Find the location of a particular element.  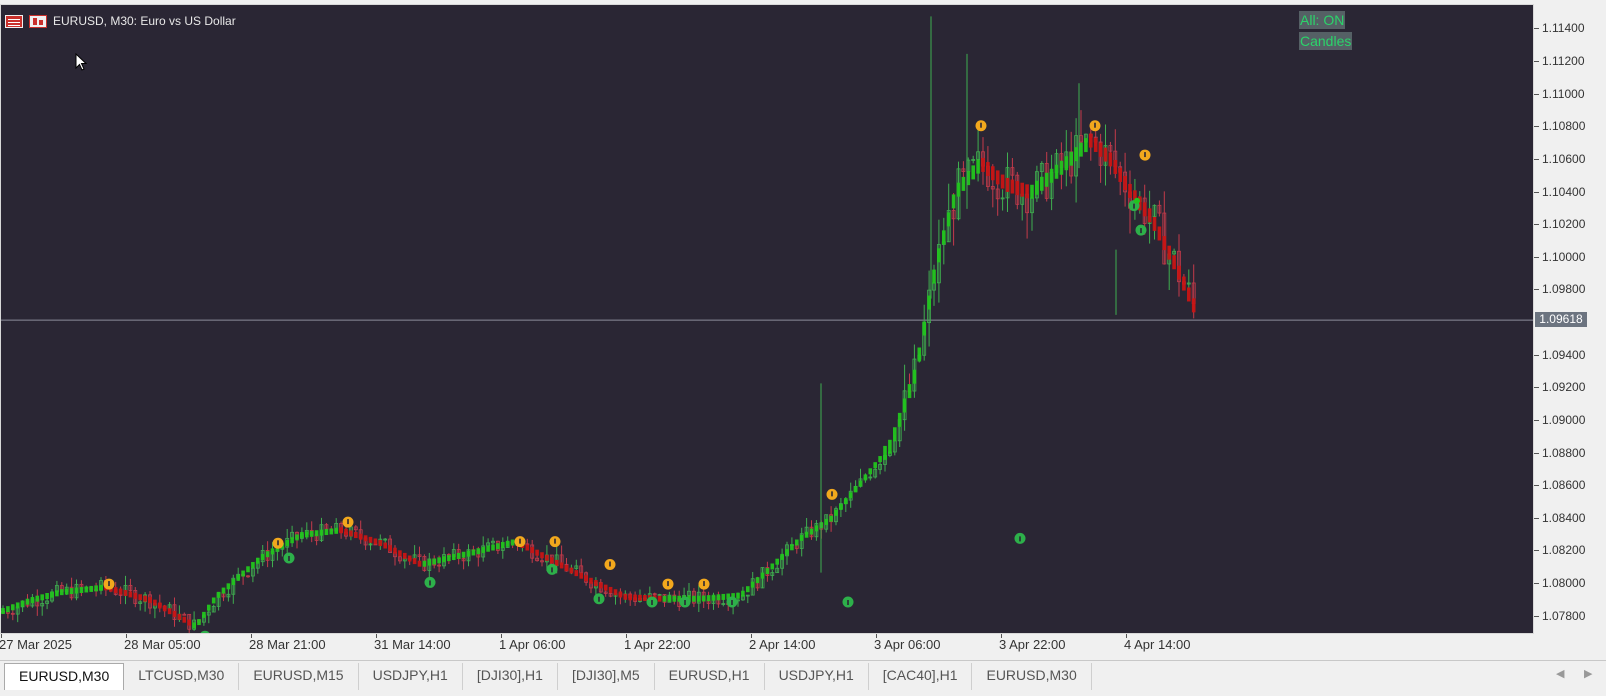

price-tick-label: 1.08000 is located at coordinates (1564, 583).